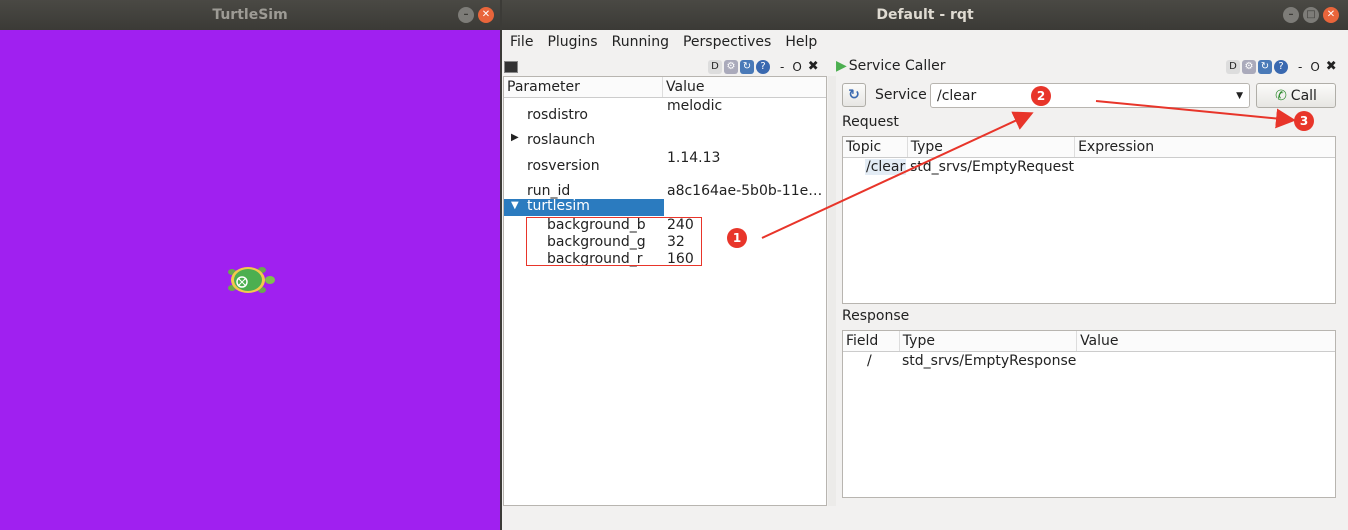 The height and width of the screenshot is (530, 1348). I want to click on annotation-arrows, so click(1028, 169).